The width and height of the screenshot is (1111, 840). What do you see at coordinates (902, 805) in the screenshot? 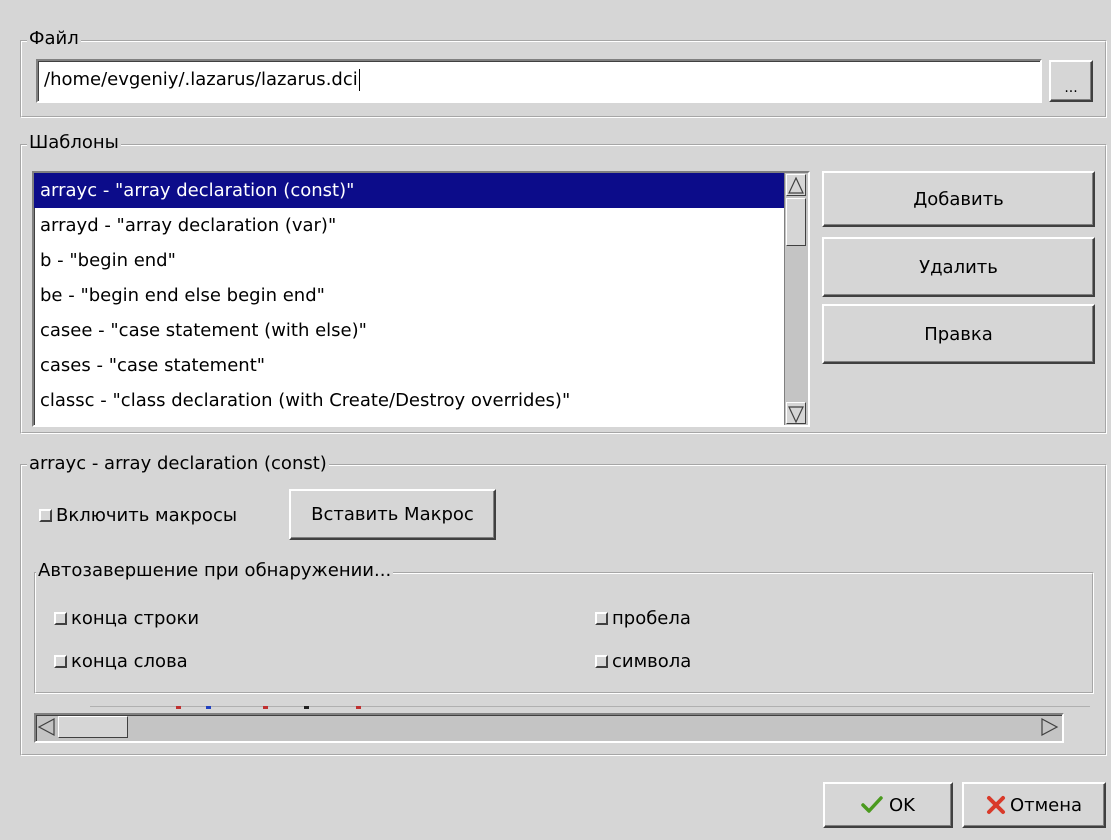
I see `ok-label: OK` at bounding box center [902, 805].